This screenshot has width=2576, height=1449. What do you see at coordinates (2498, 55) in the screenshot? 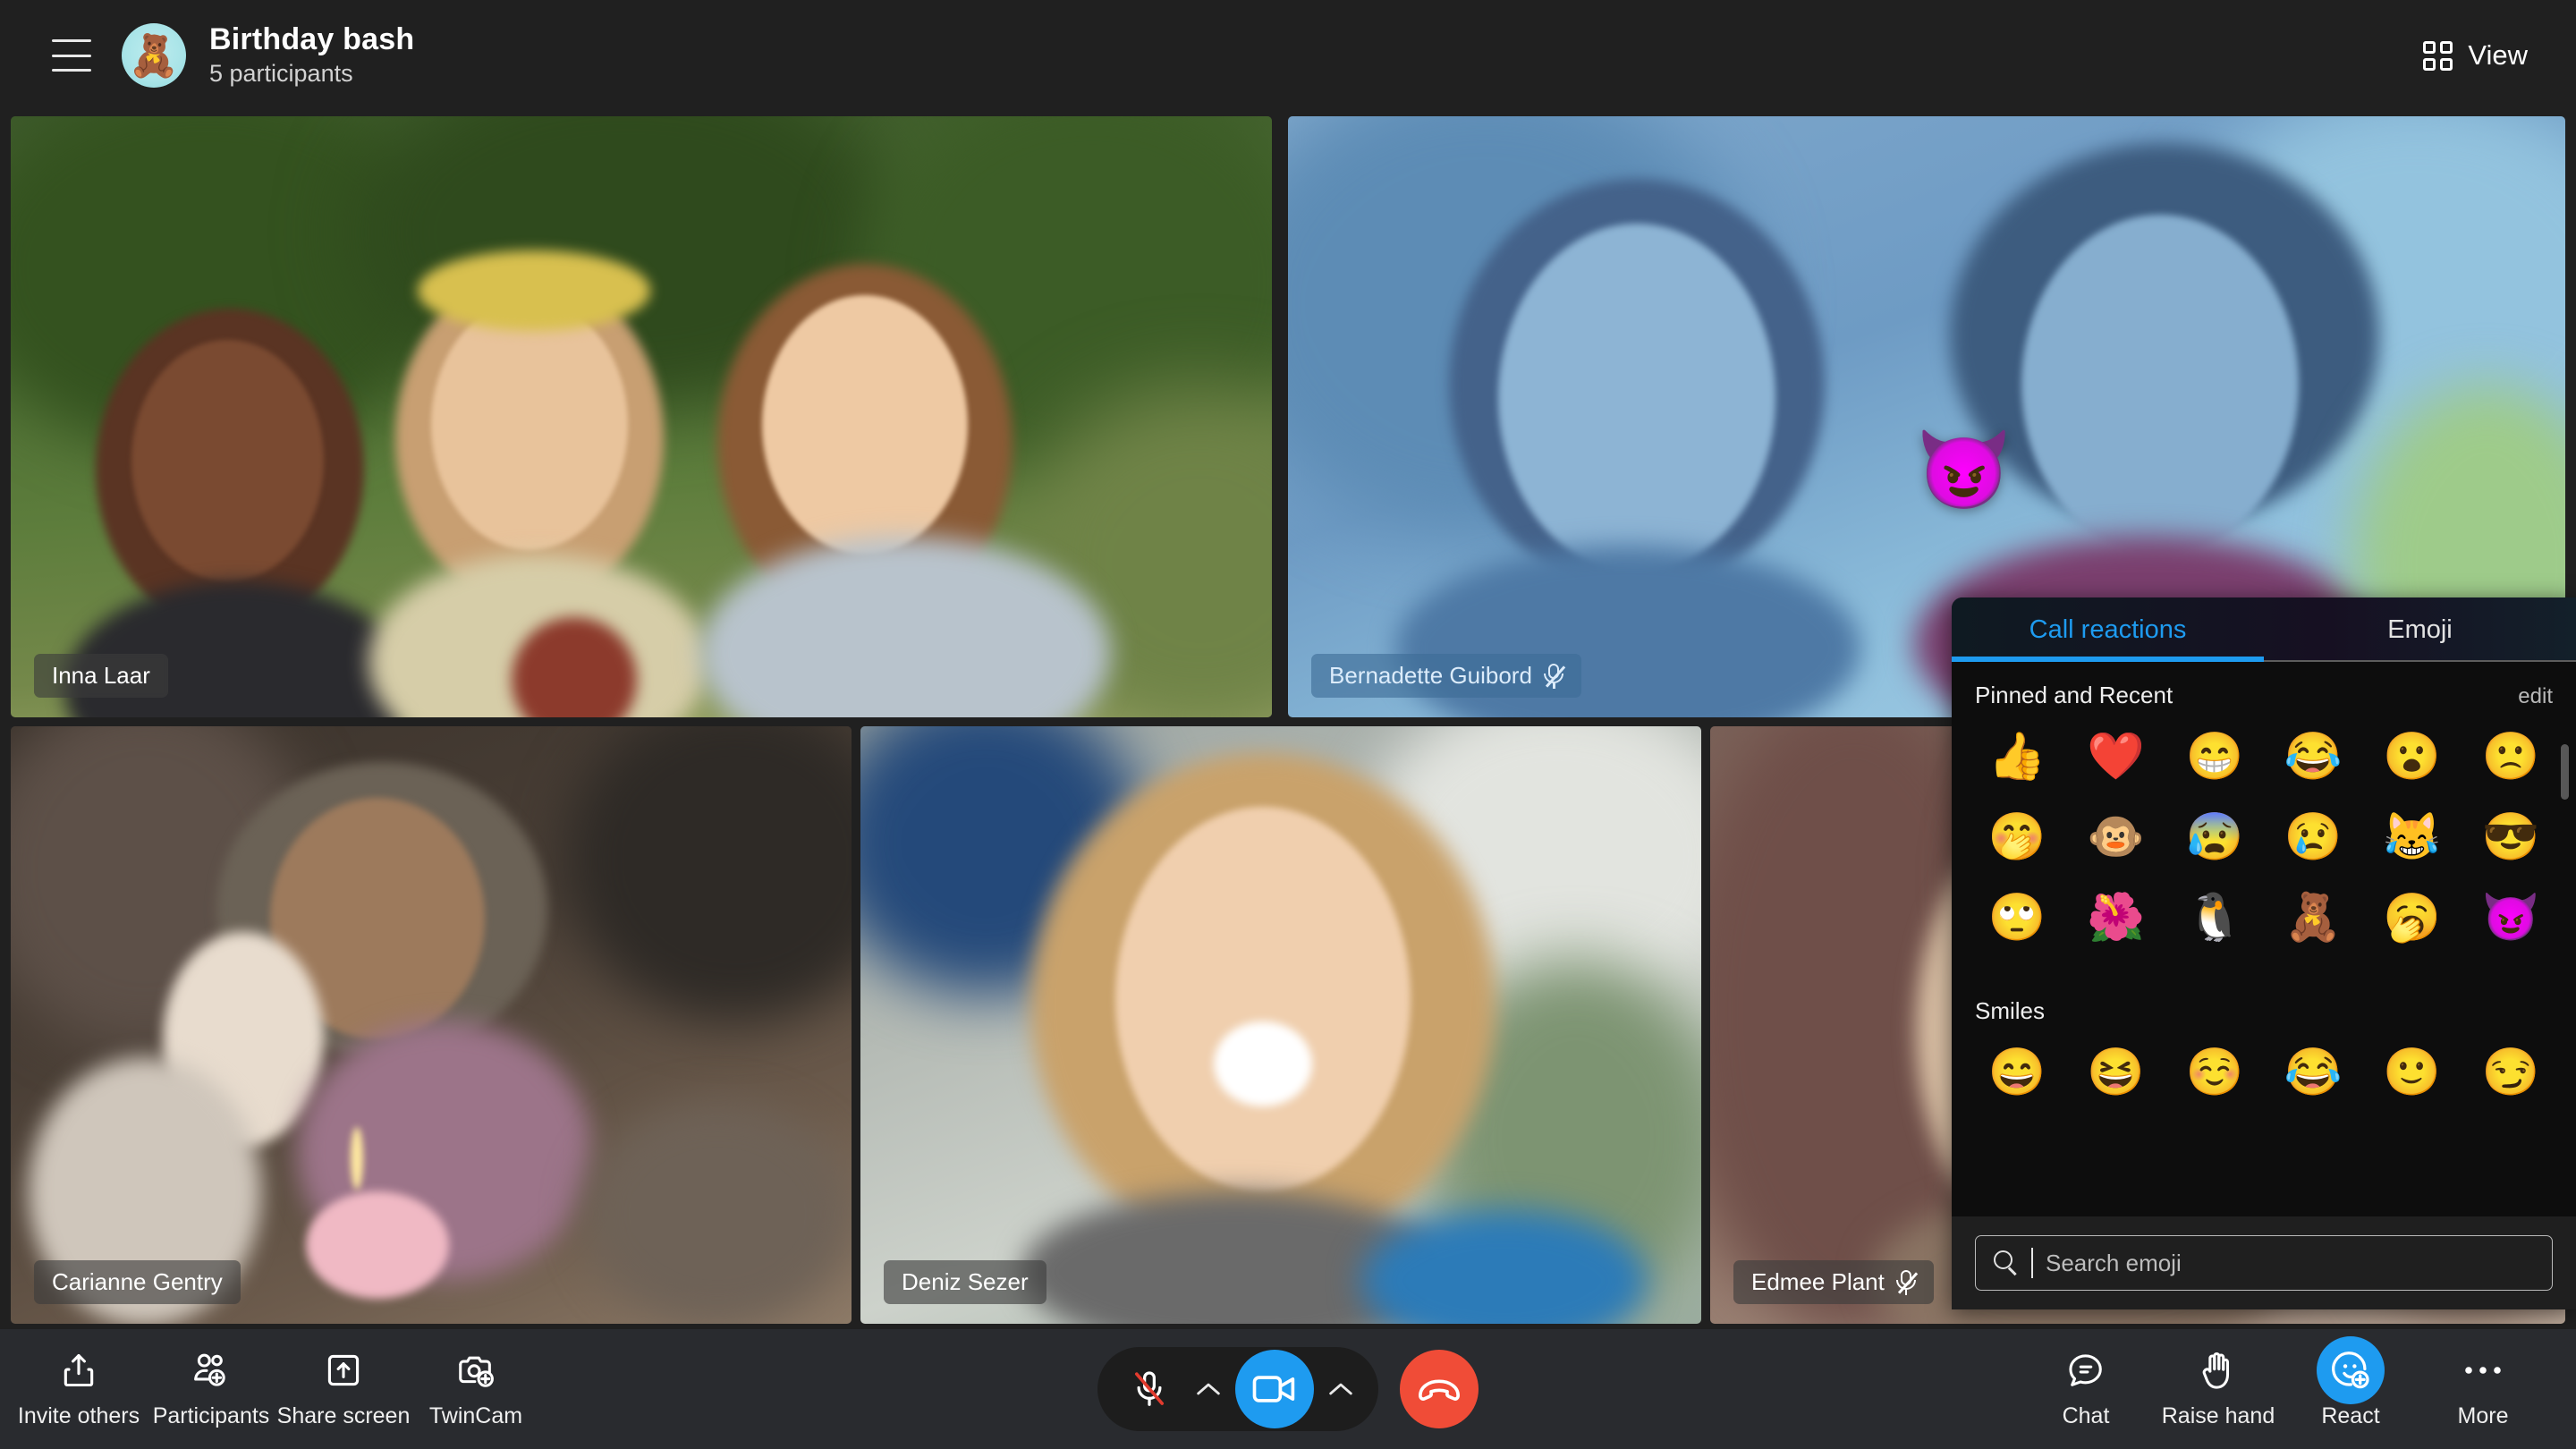
I see `view-button-label: View` at bounding box center [2498, 55].